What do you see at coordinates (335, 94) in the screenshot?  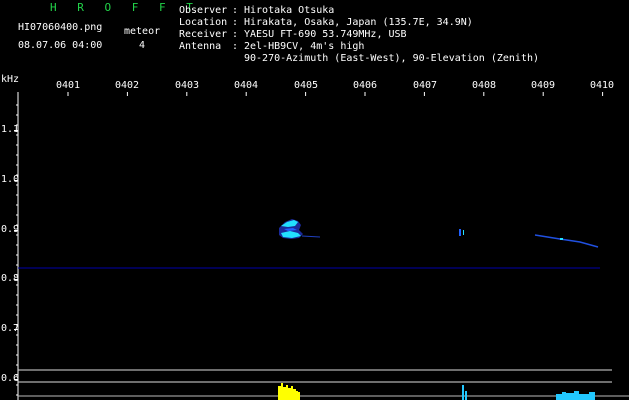 I see `time-tick-marks` at bounding box center [335, 94].